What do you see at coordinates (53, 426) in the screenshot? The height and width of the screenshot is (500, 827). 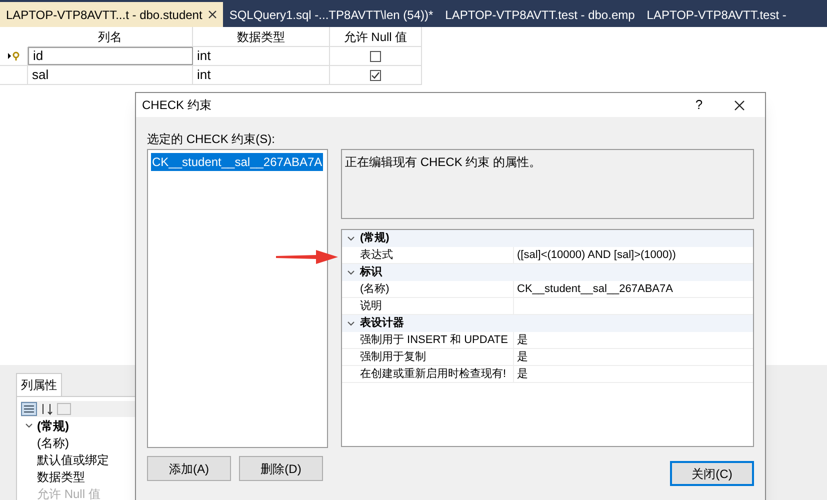 I see `property-label: (常规)` at bounding box center [53, 426].